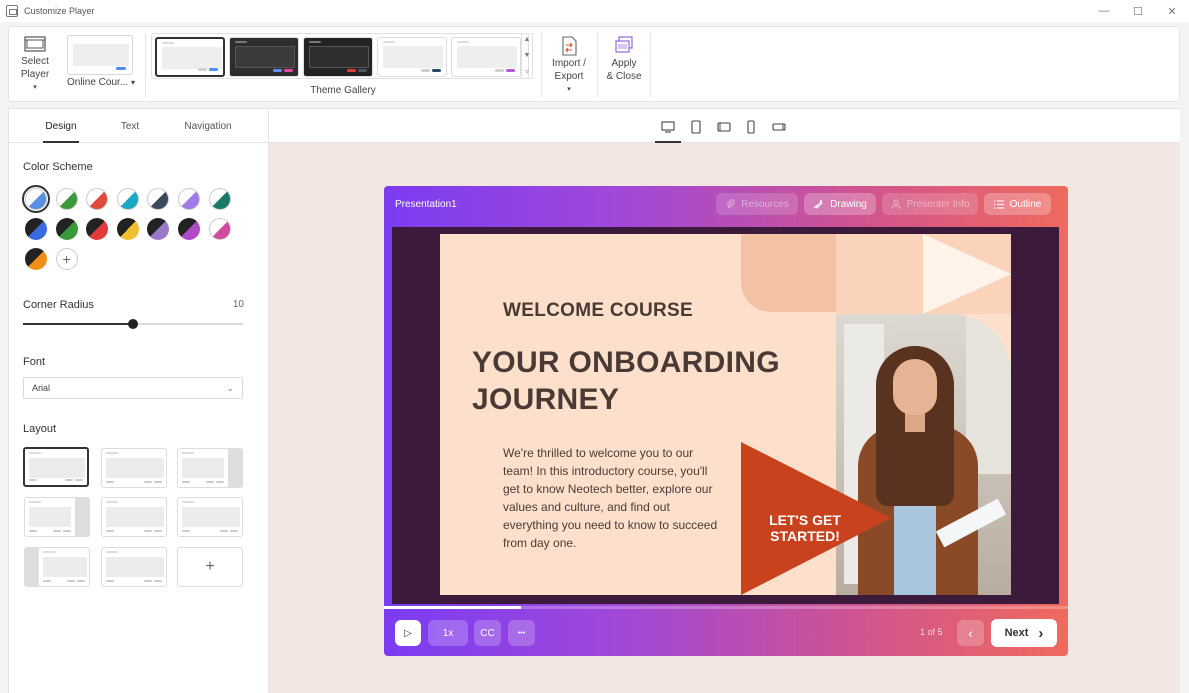 The height and width of the screenshot is (693, 1189). What do you see at coordinates (765, 204) in the screenshot?
I see `resources-label: Resources` at bounding box center [765, 204].